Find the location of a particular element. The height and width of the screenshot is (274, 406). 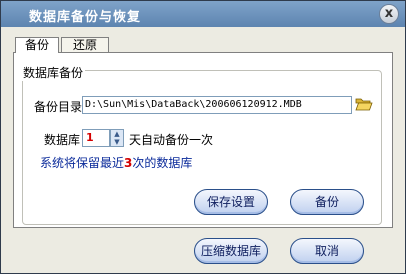

tab-restore: 还原 is located at coordinates (85, 45).